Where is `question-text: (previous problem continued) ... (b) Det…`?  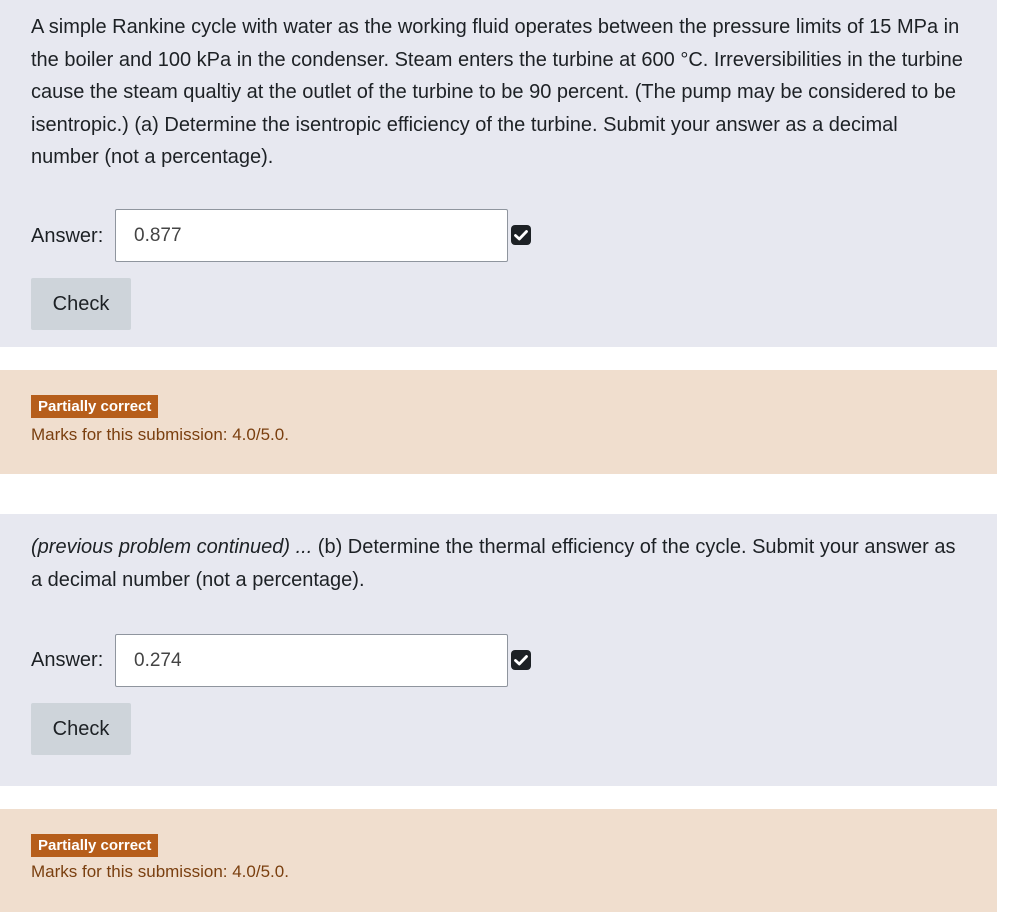
question-text: (previous problem continued) ... (b) Det… is located at coordinates (501, 563).